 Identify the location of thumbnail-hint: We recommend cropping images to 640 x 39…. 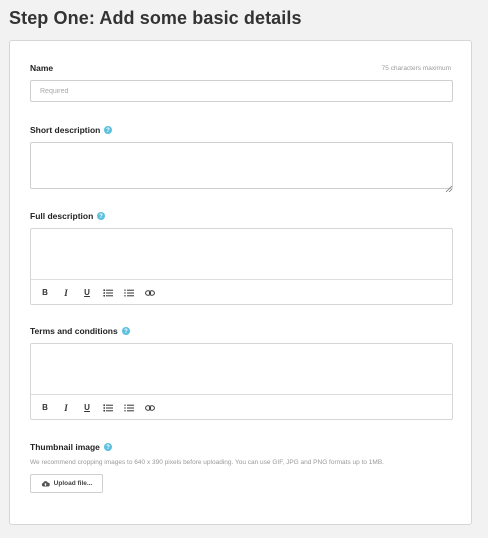
(207, 462).